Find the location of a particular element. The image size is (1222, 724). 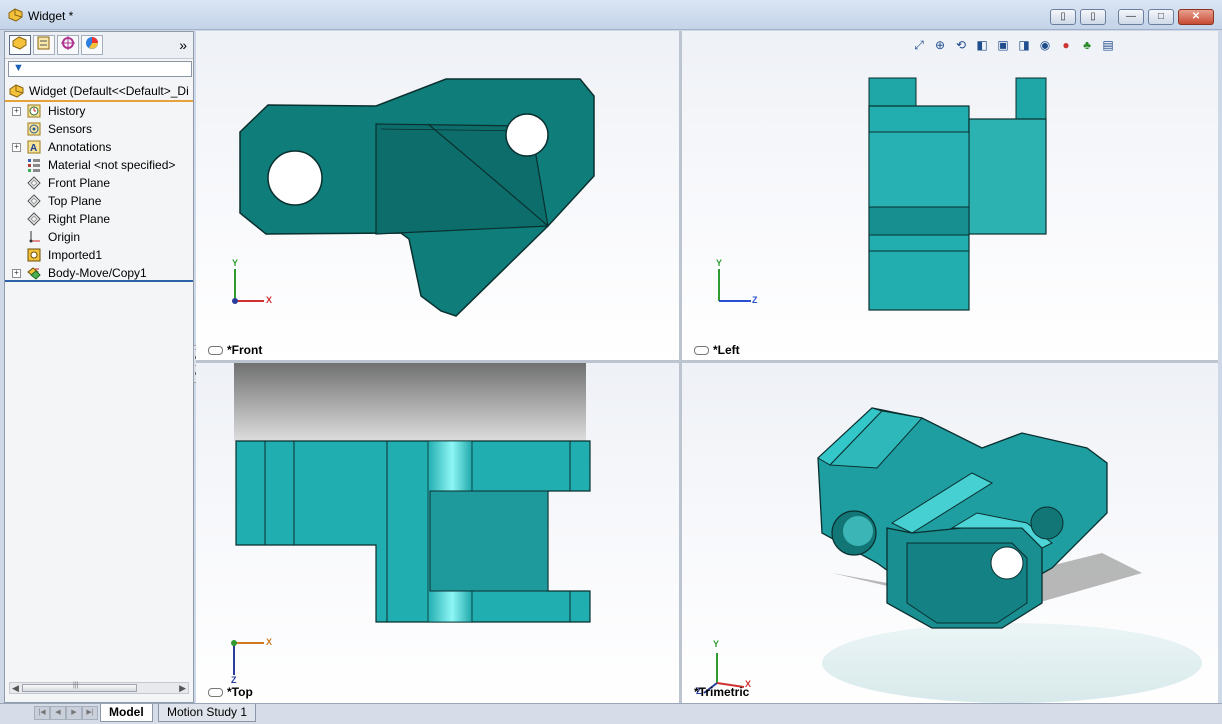

origin-icon is located at coordinates (34, 237).